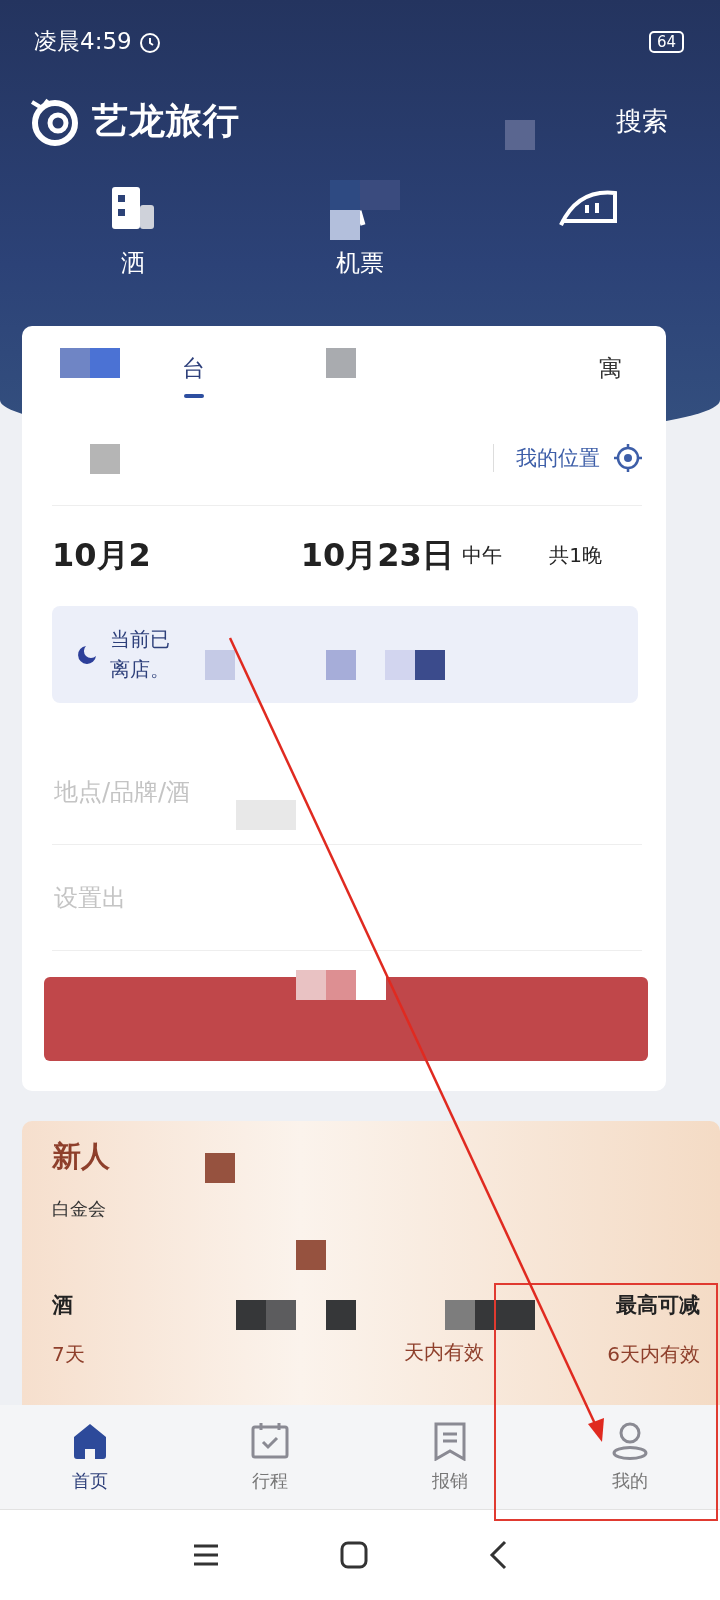  I want to click on notice-text: 当前已, so click(140, 640).